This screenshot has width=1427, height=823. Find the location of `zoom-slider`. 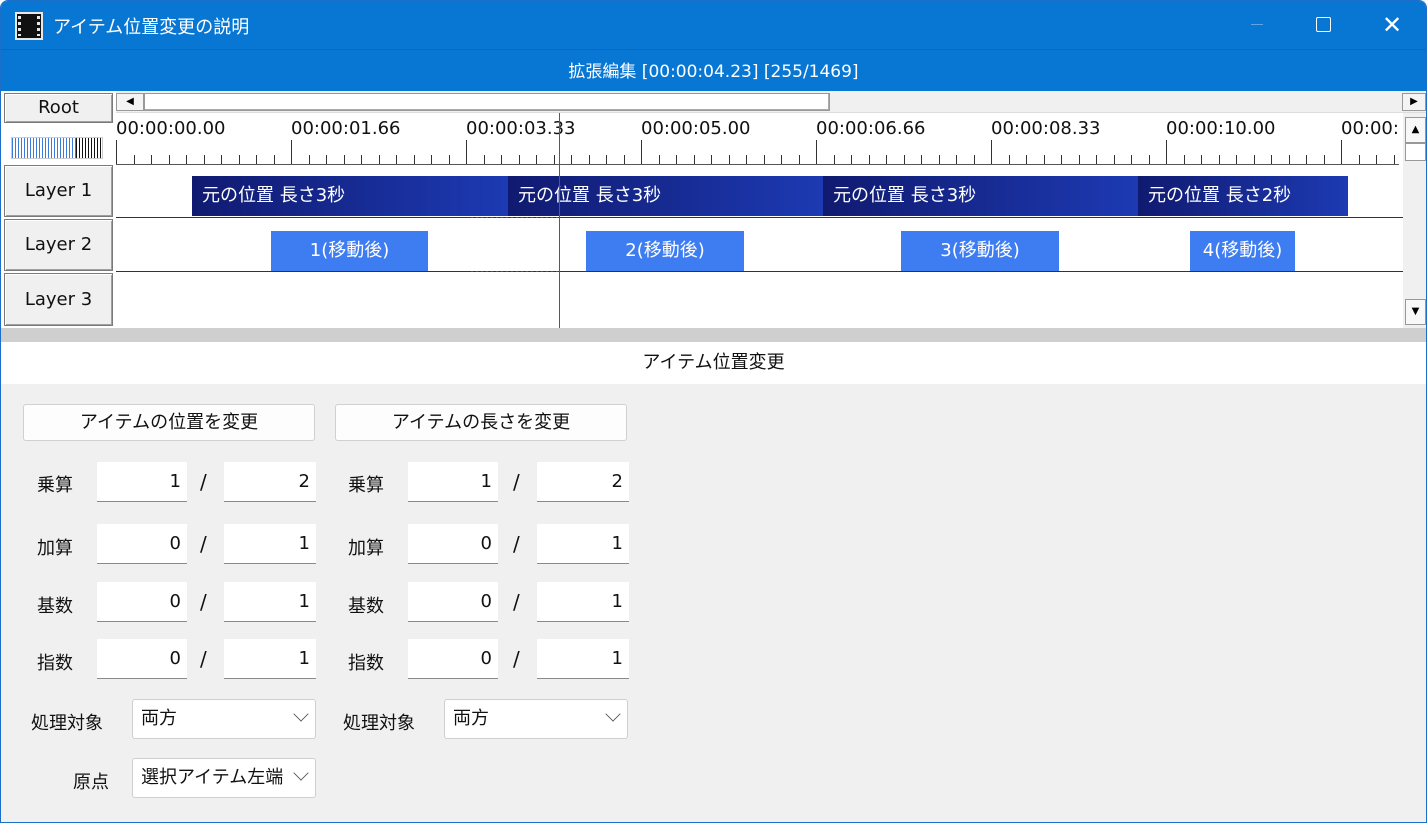

zoom-slider is located at coordinates (57, 148).